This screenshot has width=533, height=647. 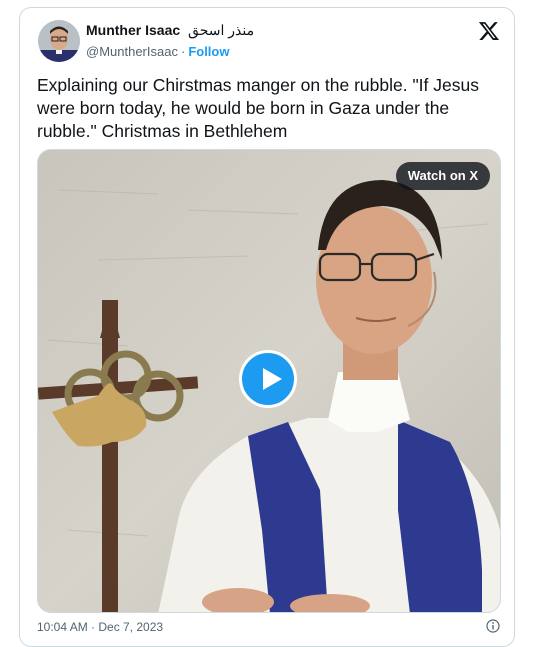 What do you see at coordinates (489, 31) in the screenshot?
I see `x-logo-icon` at bounding box center [489, 31].